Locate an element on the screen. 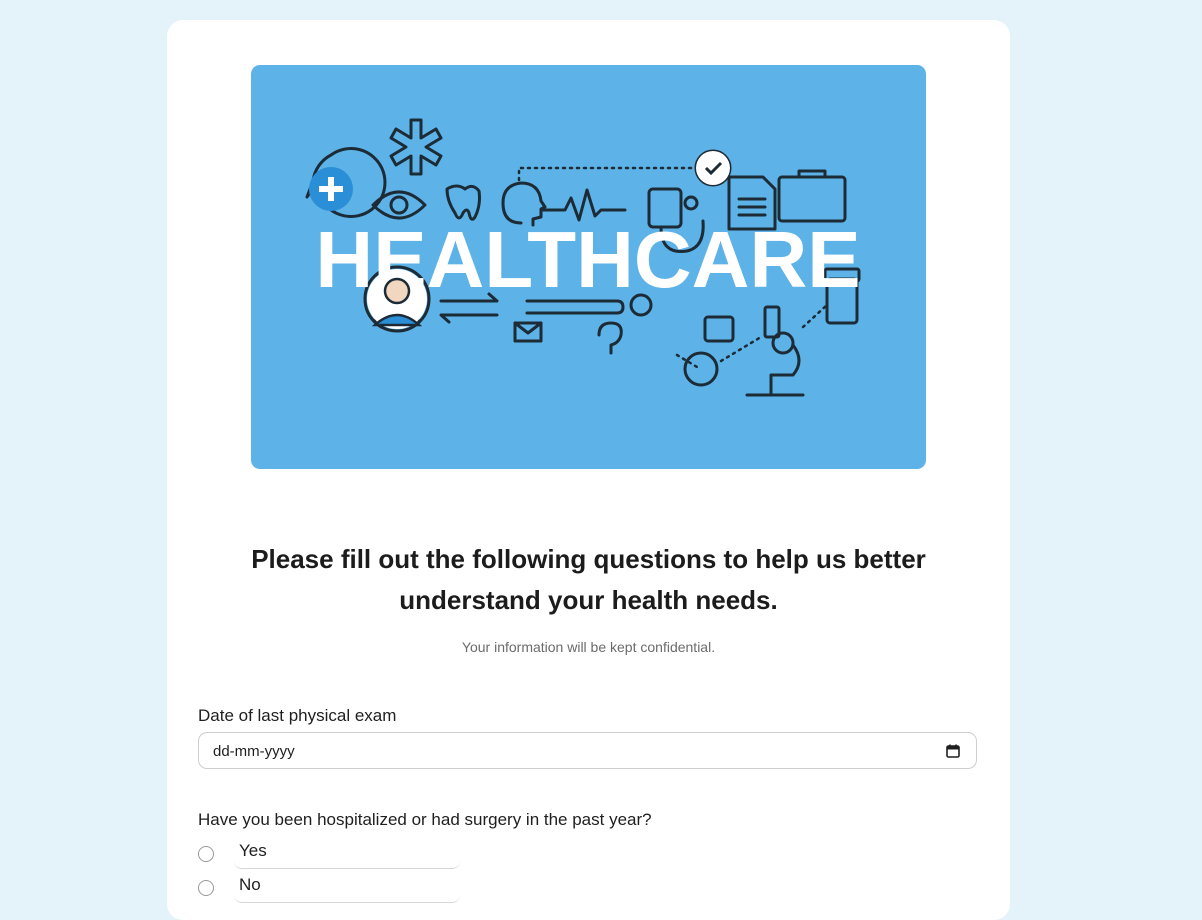 The height and width of the screenshot is (920, 1202). radio-yes is located at coordinates (206, 854).